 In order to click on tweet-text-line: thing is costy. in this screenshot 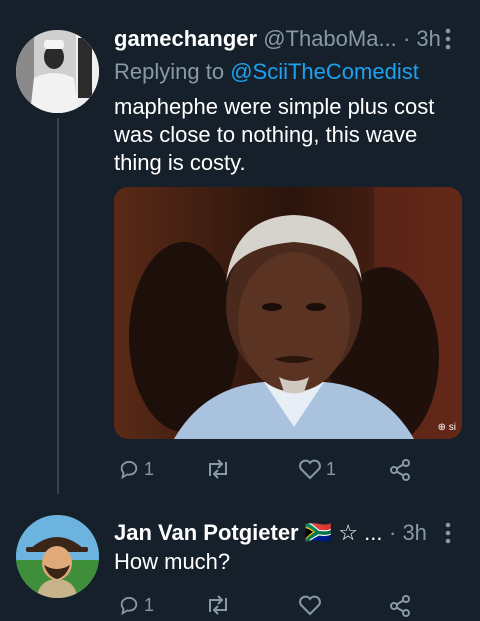, I will do `click(180, 162)`.